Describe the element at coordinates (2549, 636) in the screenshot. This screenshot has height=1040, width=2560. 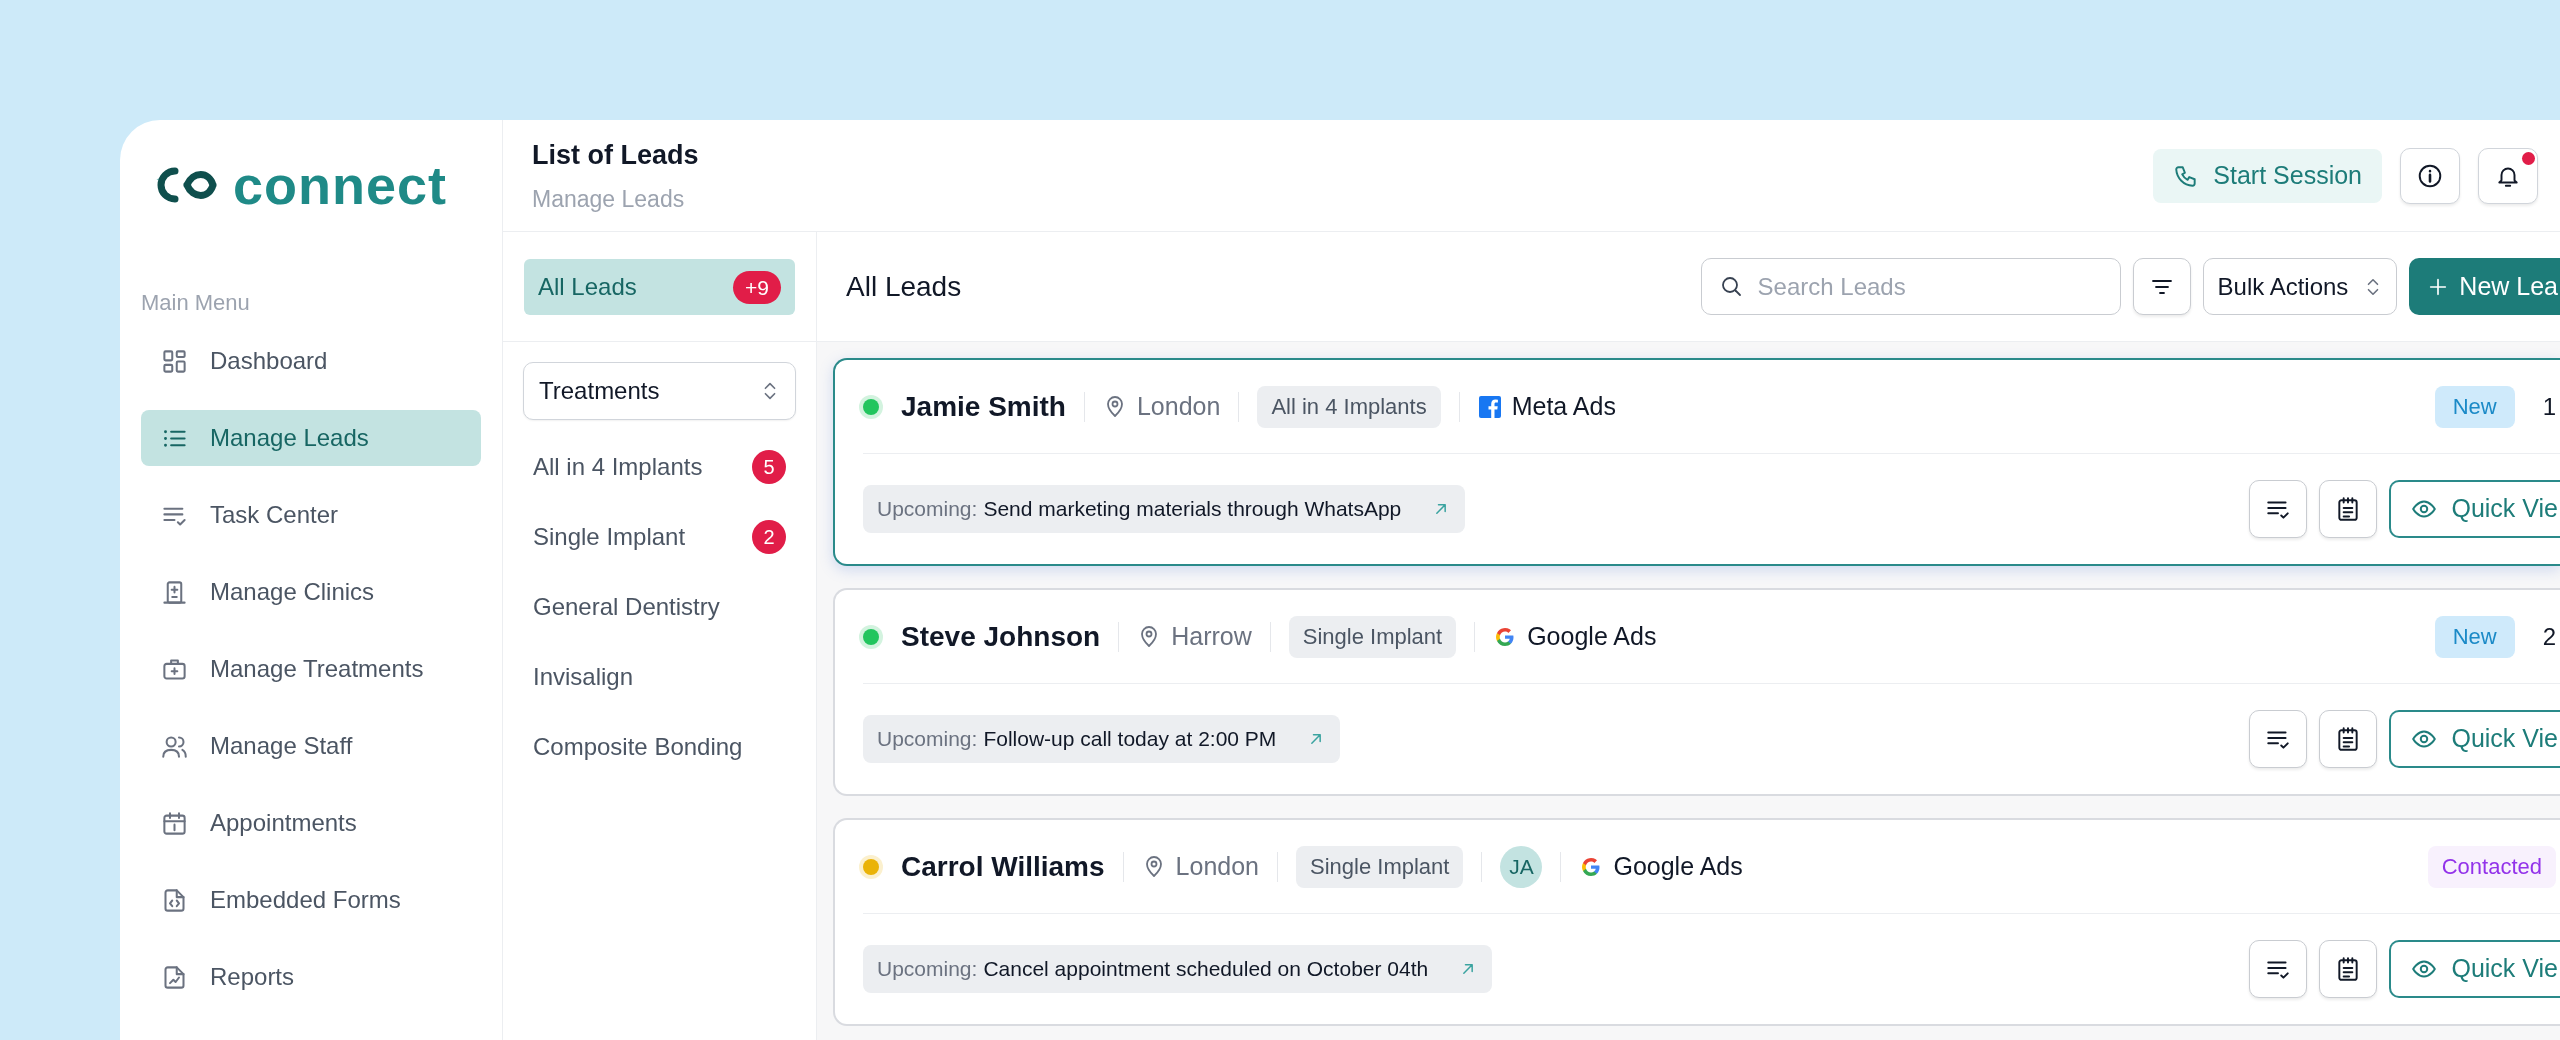
I see `lead-number: 2` at that location.